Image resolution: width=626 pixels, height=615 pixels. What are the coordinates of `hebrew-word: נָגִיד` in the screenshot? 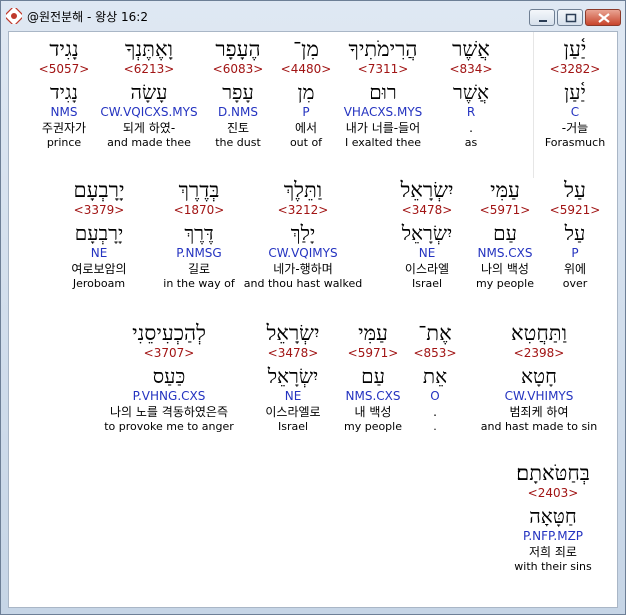 It's located at (64, 49).